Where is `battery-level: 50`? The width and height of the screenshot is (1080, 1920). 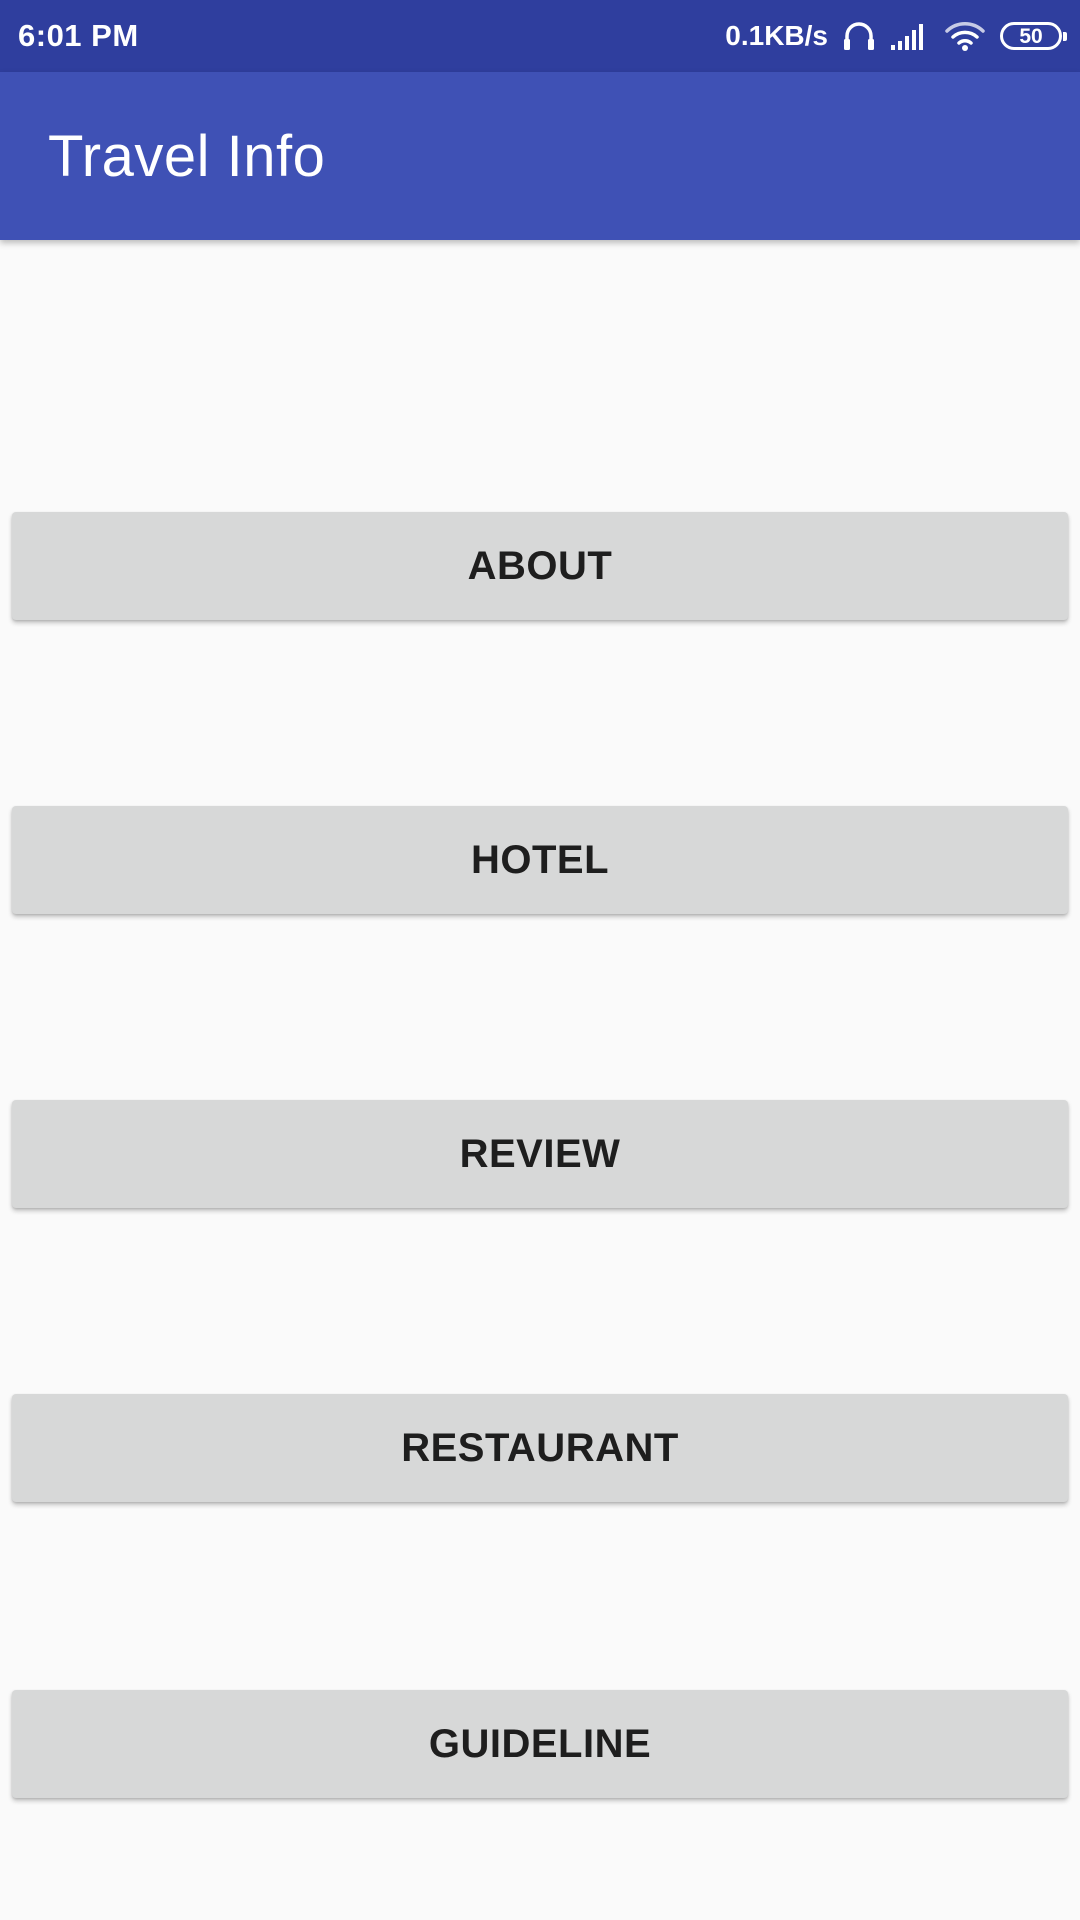
battery-level: 50 is located at coordinates (1031, 36).